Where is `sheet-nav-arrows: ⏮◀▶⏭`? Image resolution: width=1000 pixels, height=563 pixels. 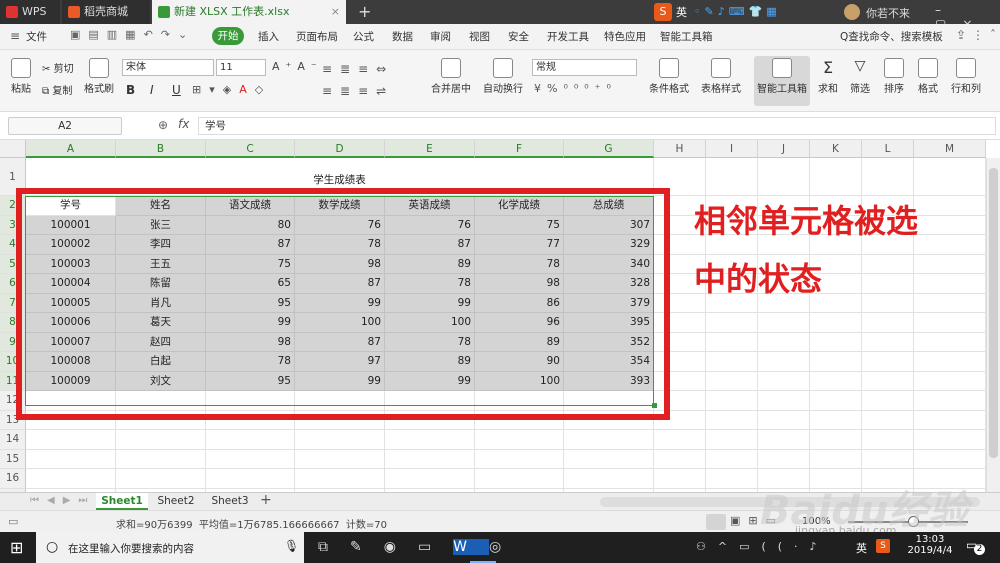 sheet-nav-arrows: ⏮◀▶⏭ is located at coordinates (62, 500).